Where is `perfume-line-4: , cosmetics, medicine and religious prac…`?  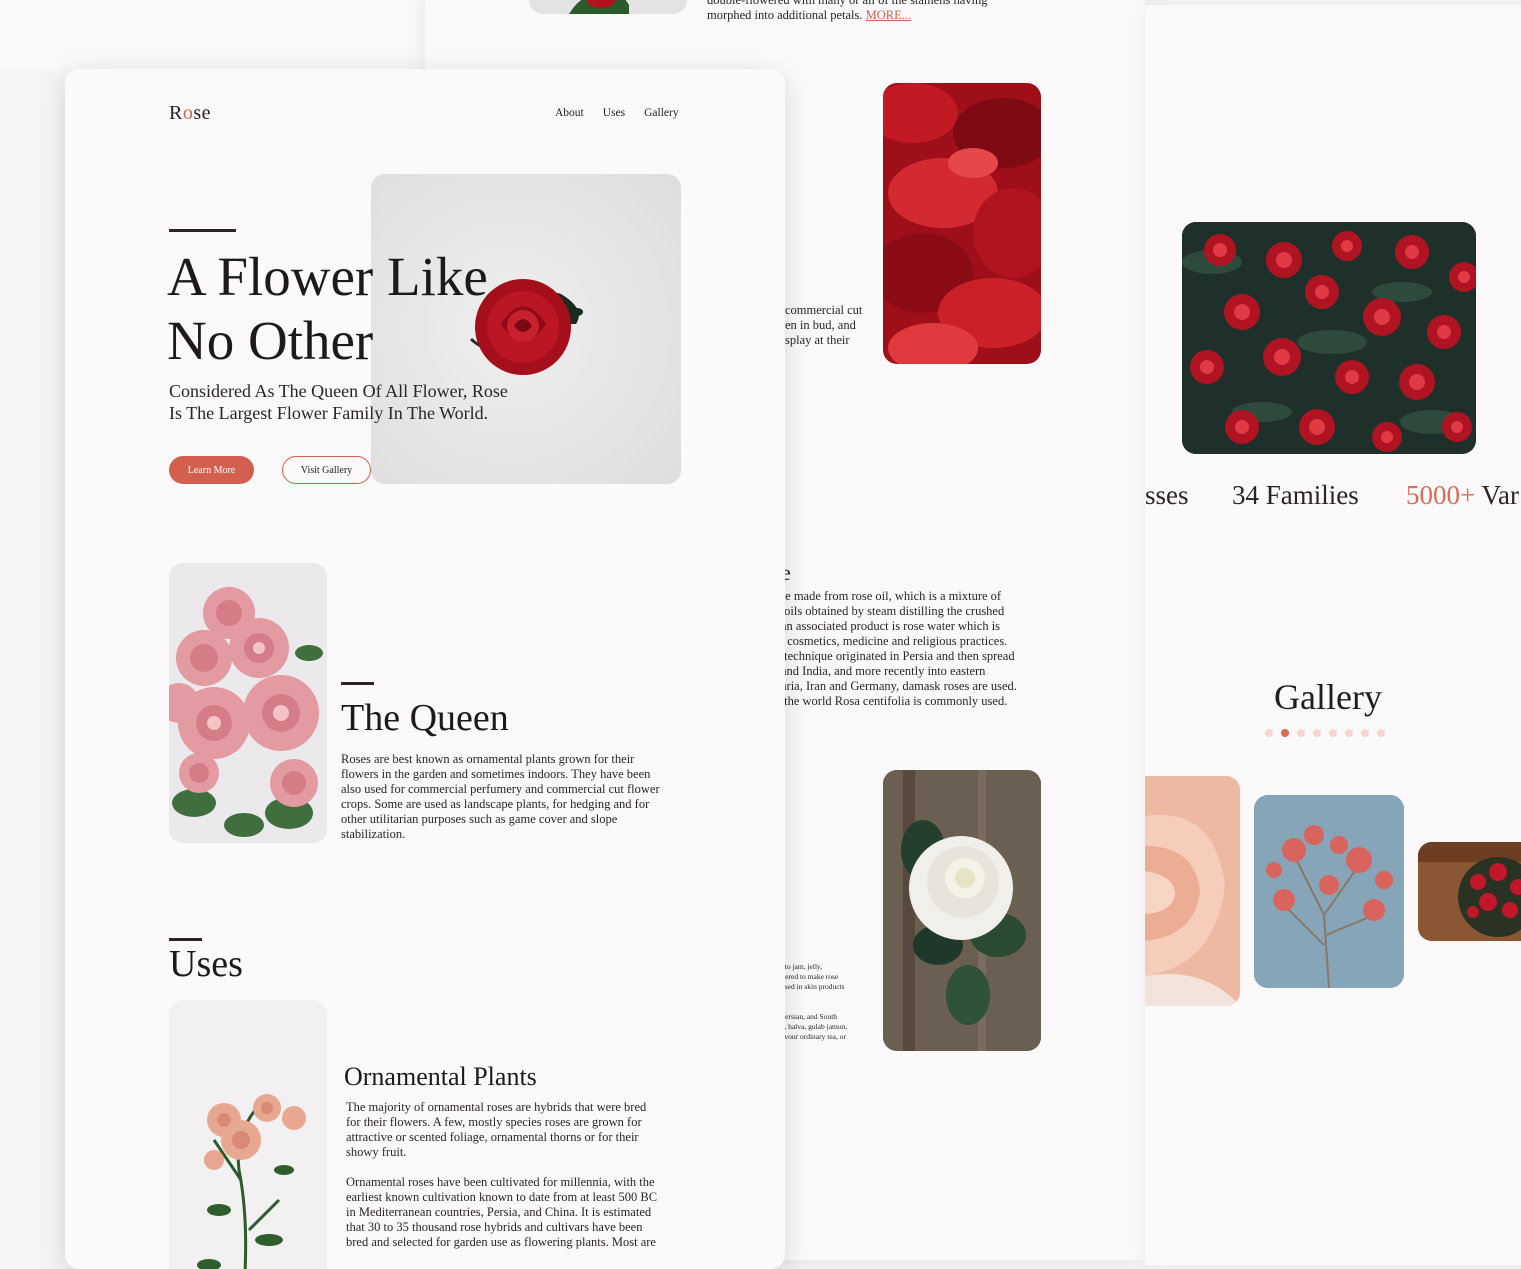
perfume-line-4: , cosmetics, medicine and religious prac… is located at coordinates (894, 641).